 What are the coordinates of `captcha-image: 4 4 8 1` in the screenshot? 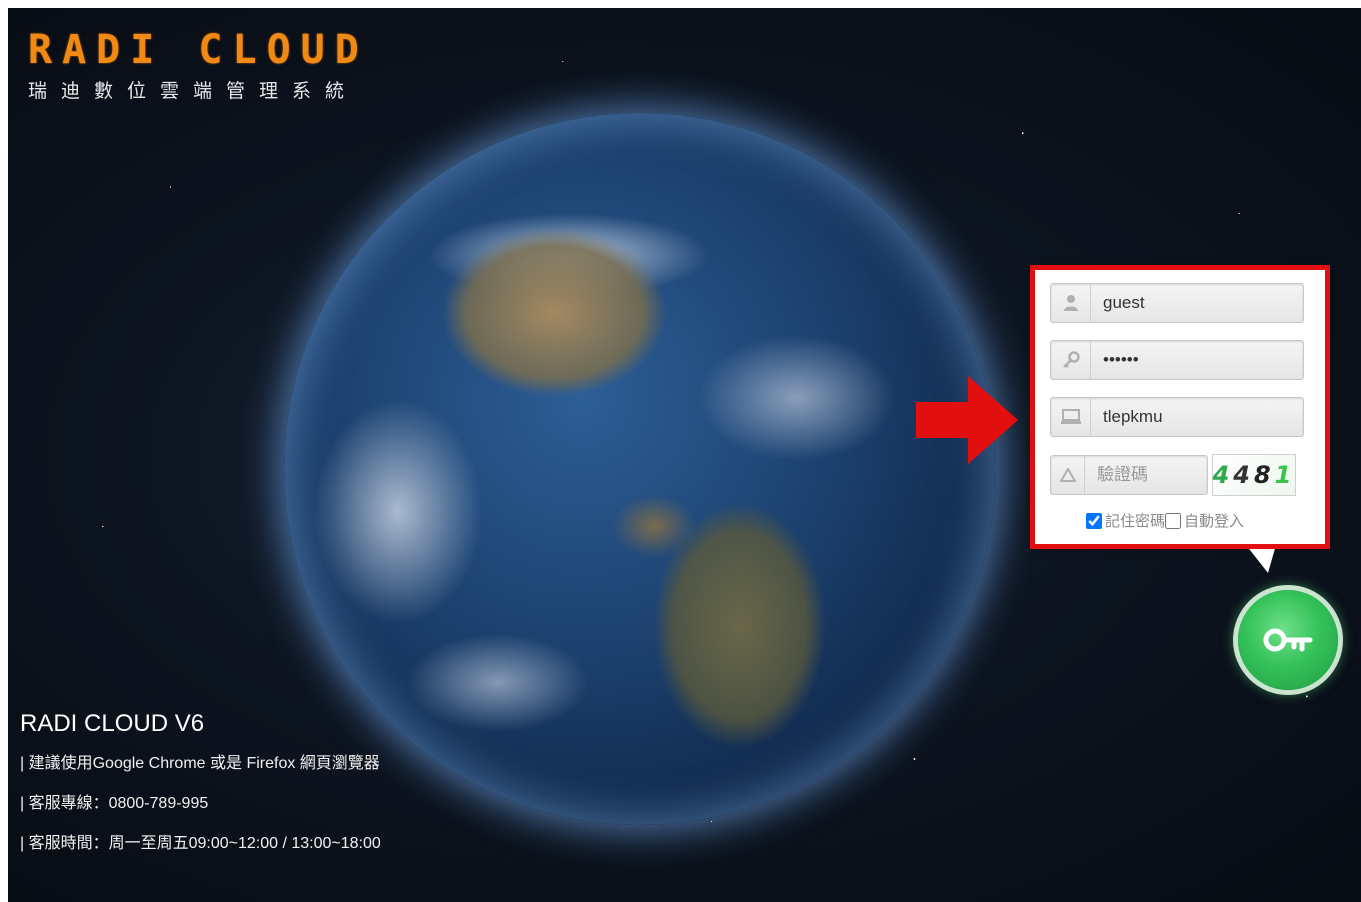 It's located at (1254, 475).